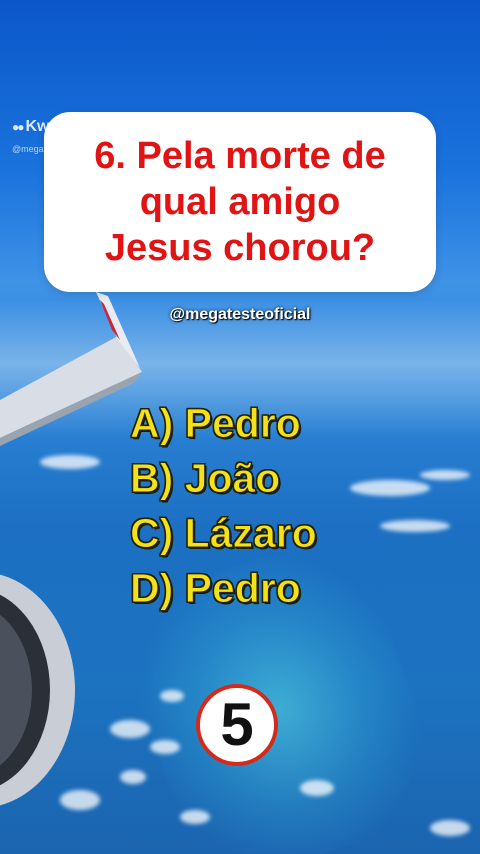 The width and height of the screenshot is (480, 854). I want to click on airplane-engine, so click(37, 690).